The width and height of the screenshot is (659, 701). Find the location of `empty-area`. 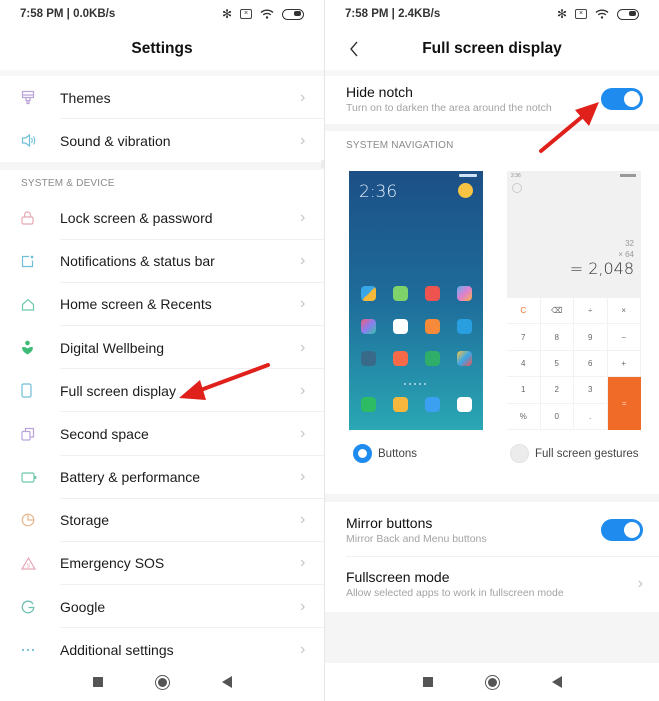

empty-area is located at coordinates (492, 637).